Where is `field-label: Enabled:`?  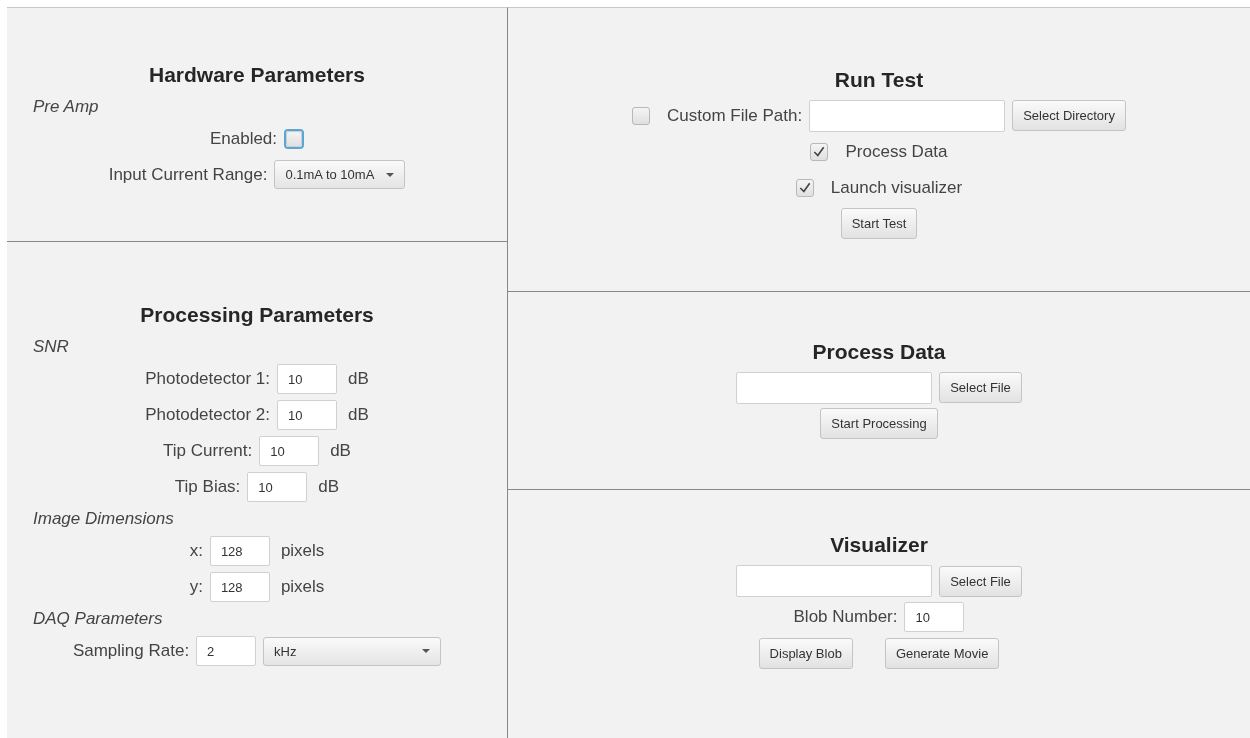 field-label: Enabled: is located at coordinates (243, 138).